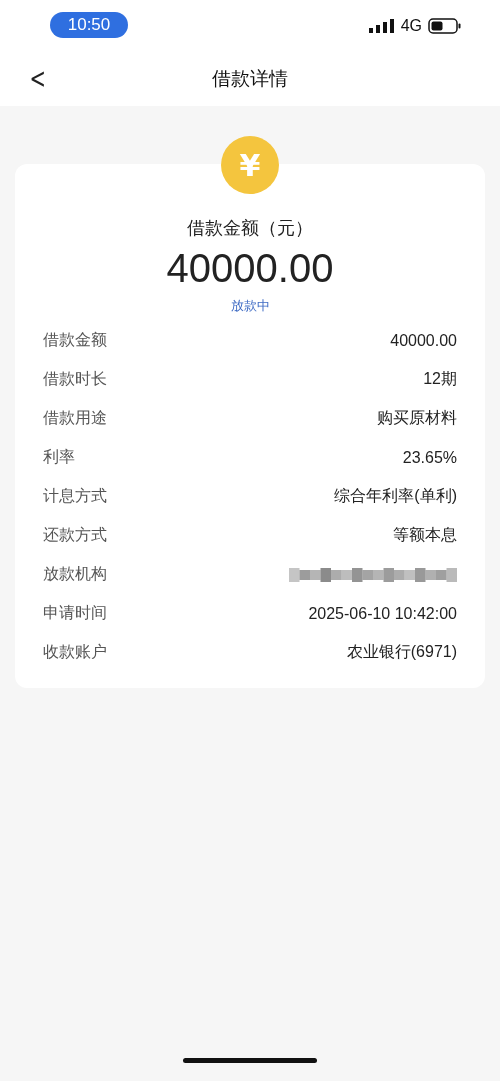 The image size is (500, 1081). I want to click on status-time: 10:50, so click(89, 25).